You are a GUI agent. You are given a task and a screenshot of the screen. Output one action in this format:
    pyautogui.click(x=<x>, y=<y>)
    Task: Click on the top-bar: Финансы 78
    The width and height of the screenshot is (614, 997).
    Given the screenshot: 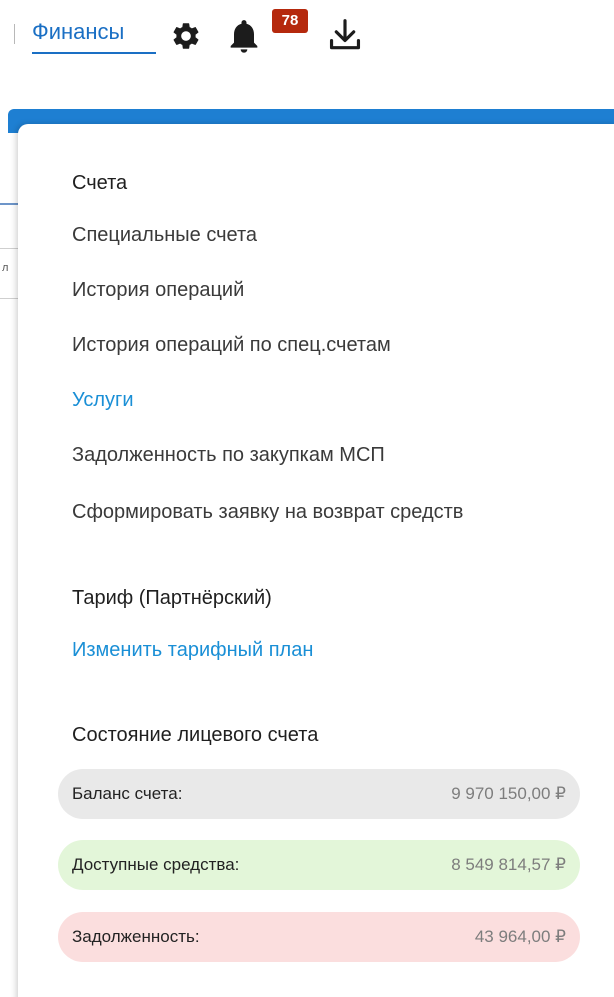 What is the action you would take?
    pyautogui.click(x=307, y=35)
    